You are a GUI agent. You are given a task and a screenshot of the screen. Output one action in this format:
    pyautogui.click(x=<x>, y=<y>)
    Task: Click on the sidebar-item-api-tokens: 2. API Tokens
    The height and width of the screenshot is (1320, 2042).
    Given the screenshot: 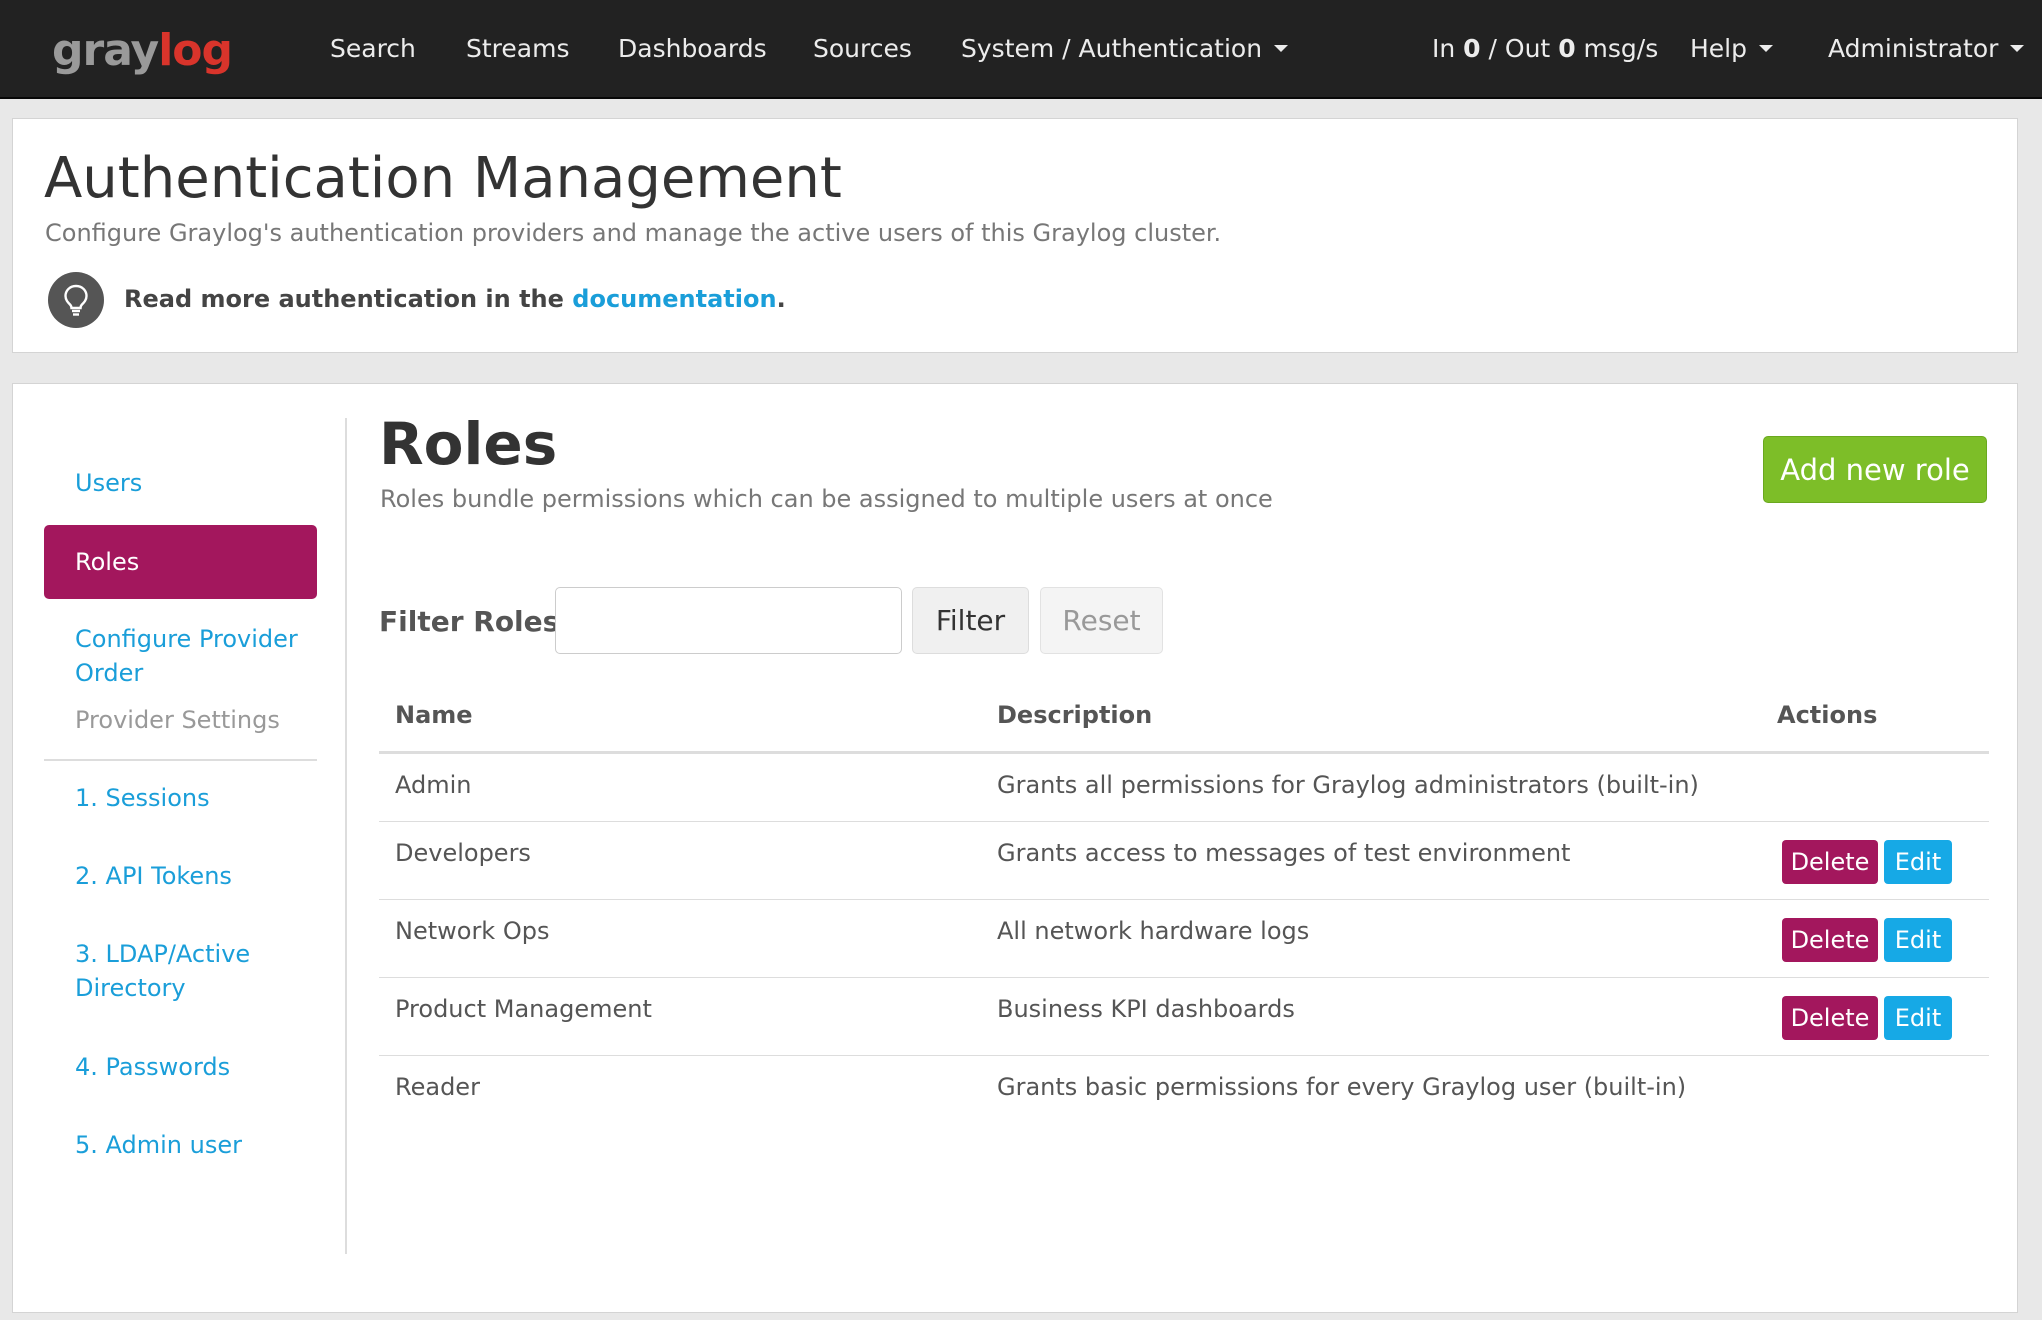 What is the action you would take?
    pyautogui.click(x=180, y=876)
    